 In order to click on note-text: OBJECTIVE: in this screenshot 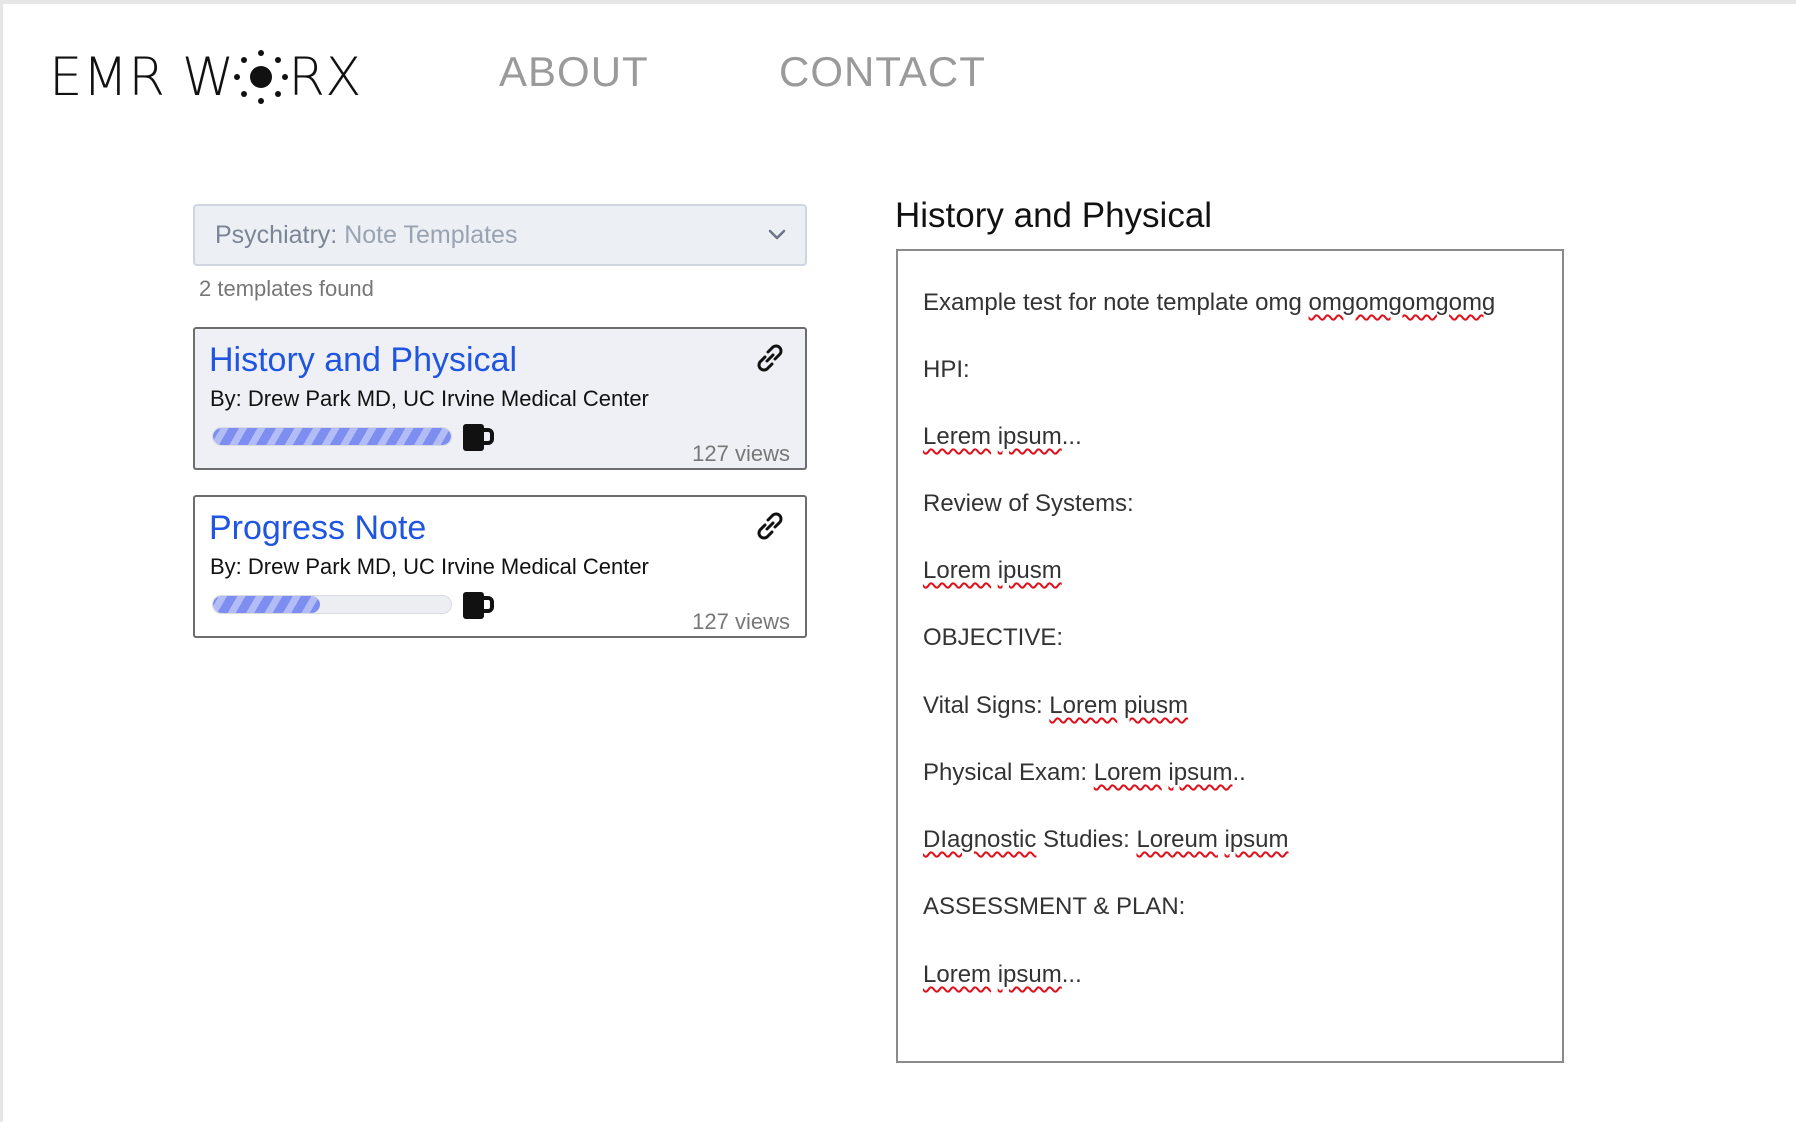, I will do `click(993, 637)`.